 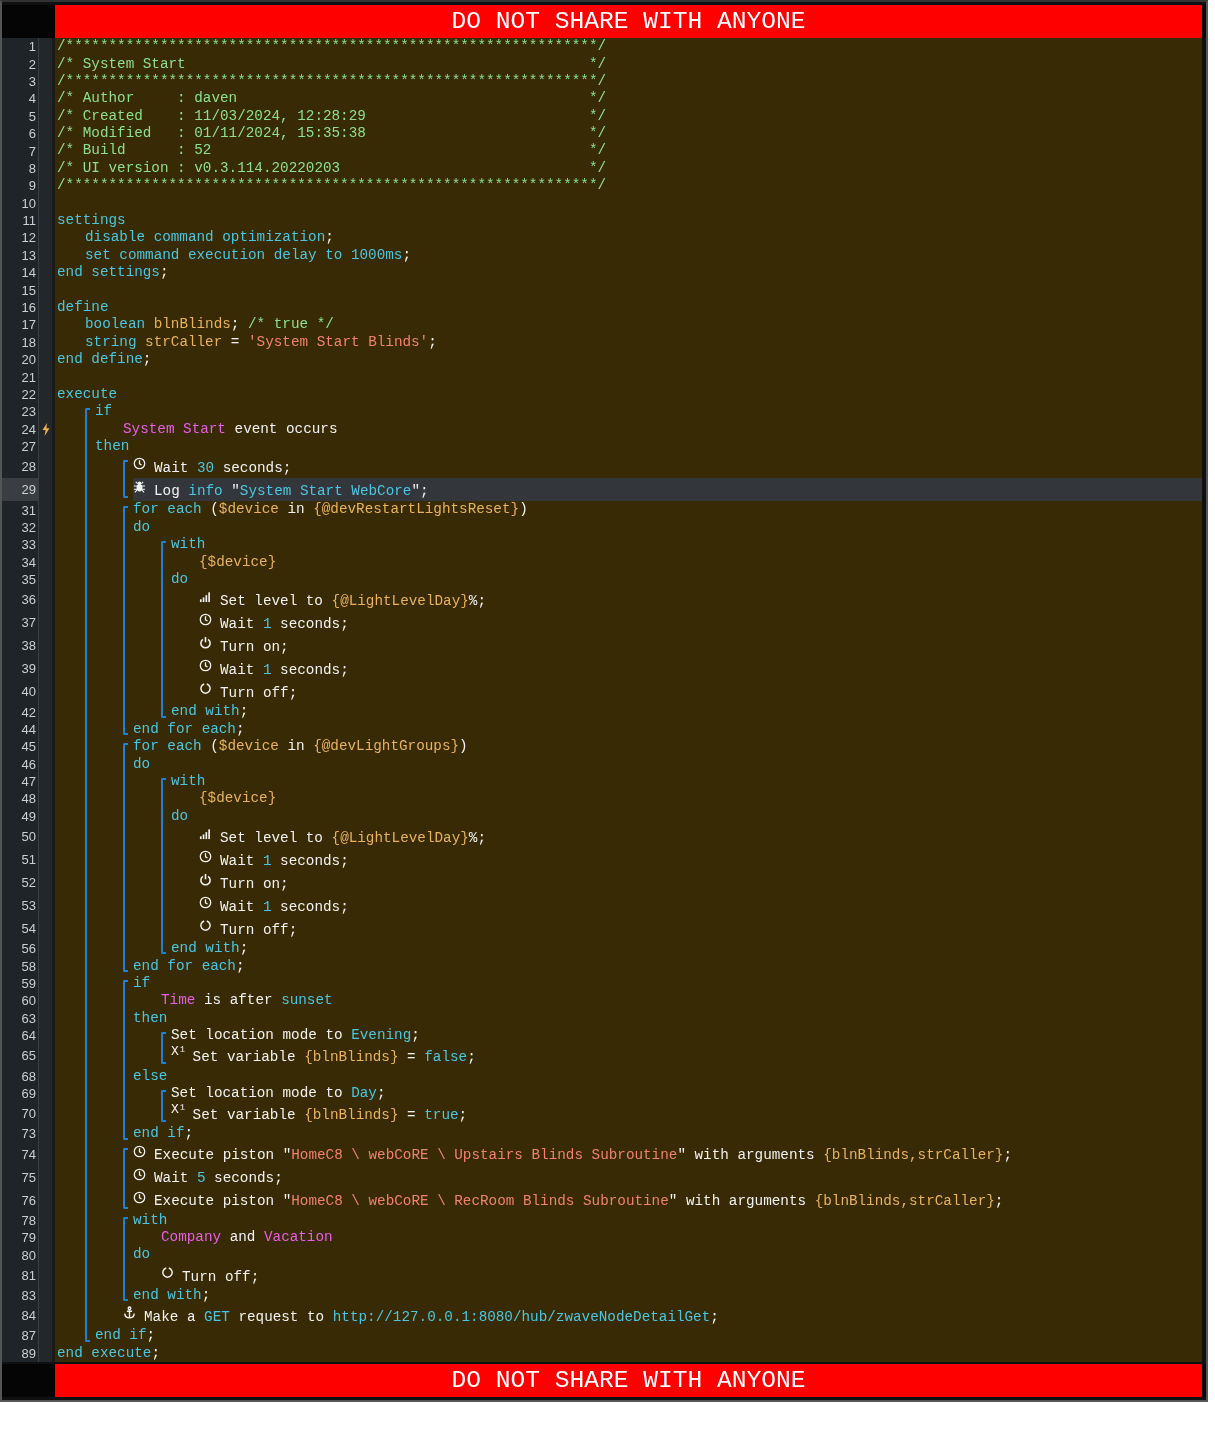 What do you see at coordinates (28, 837) in the screenshot?
I see `line-number: 50` at bounding box center [28, 837].